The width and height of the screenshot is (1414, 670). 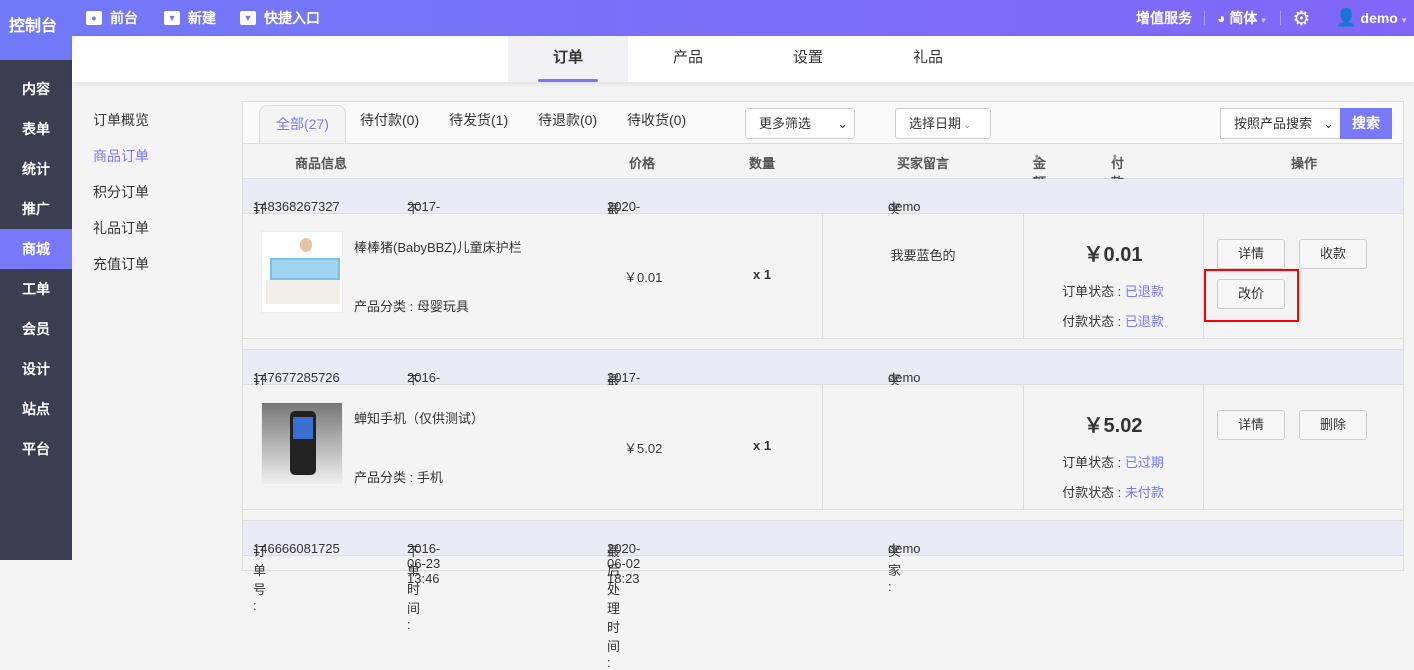 I want to click on logo: 控制台, so click(x=36, y=30).